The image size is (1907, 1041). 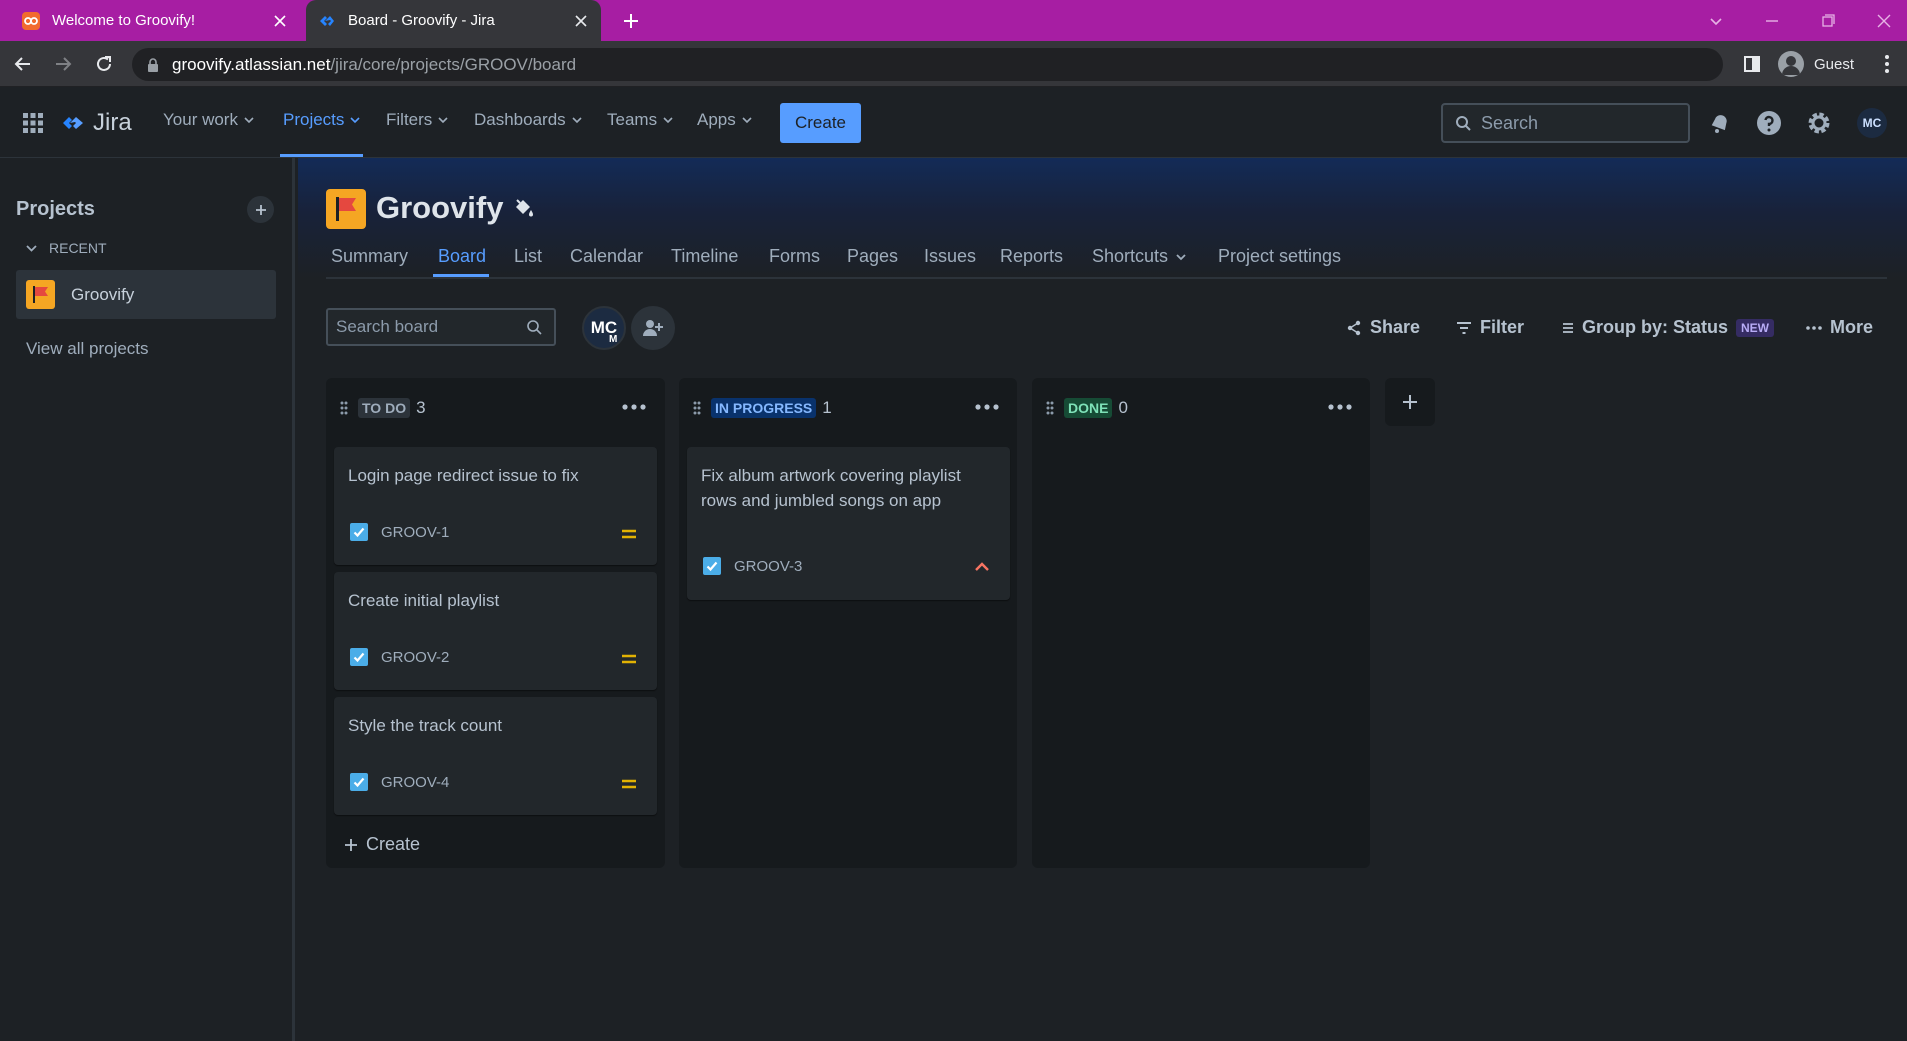 I want to click on guest-avatar-icon, so click(x=1791, y=64).